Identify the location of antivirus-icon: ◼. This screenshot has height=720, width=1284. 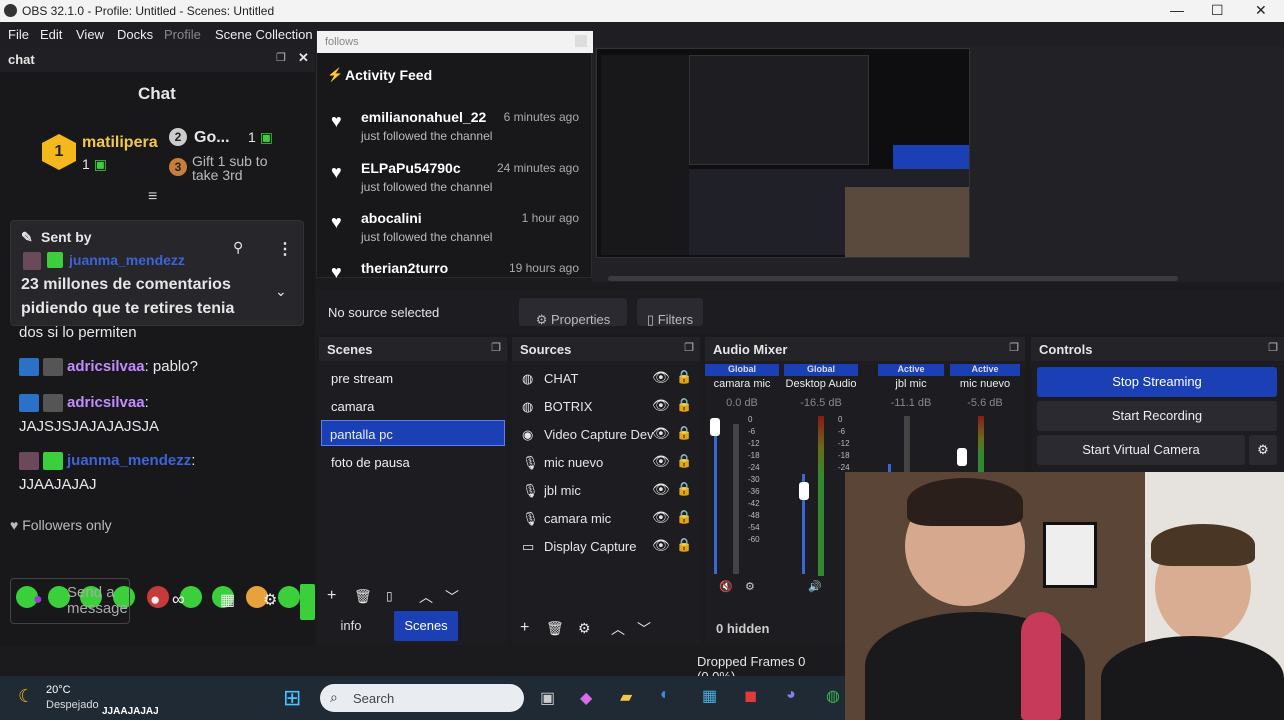
(750, 696).